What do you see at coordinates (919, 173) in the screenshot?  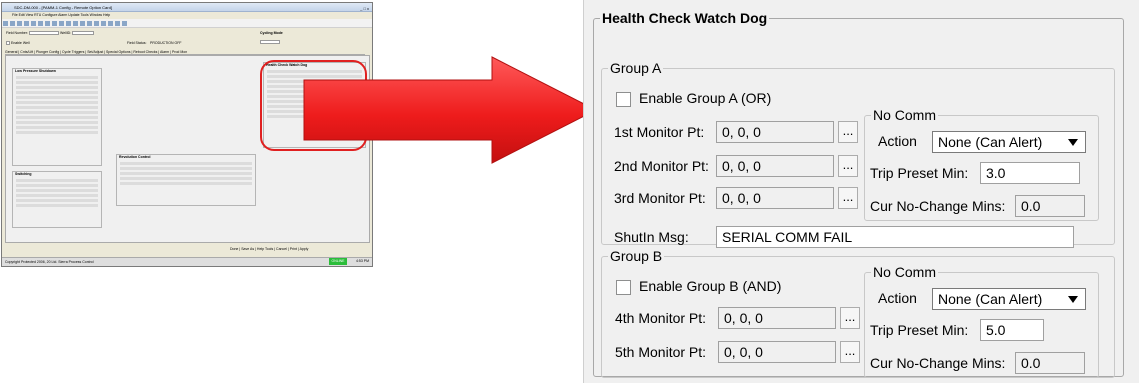 I see `group-a-trip-preset-label: Trip Preset Min:` at bounding box center [919, 173].